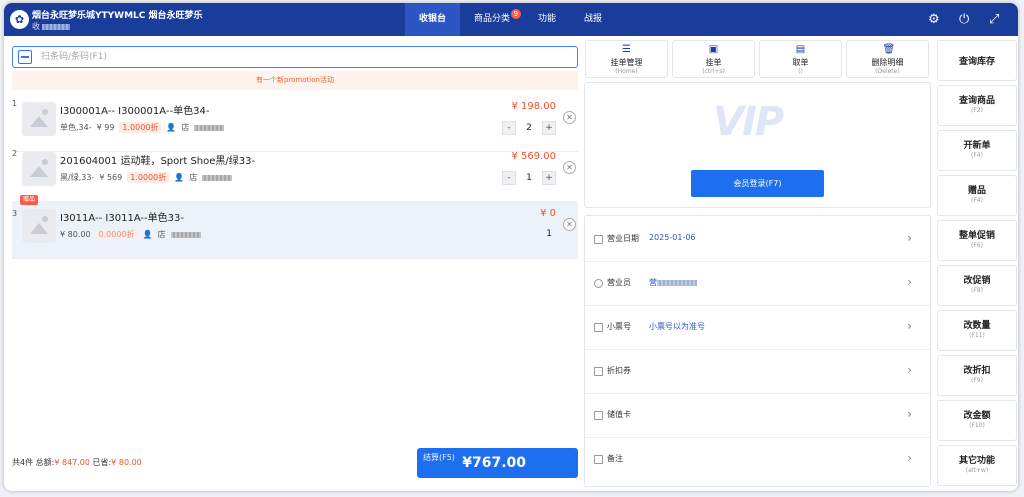 This screenshot has height=497, width=1024. I want to click on item-index: 1, so click(15, 103).